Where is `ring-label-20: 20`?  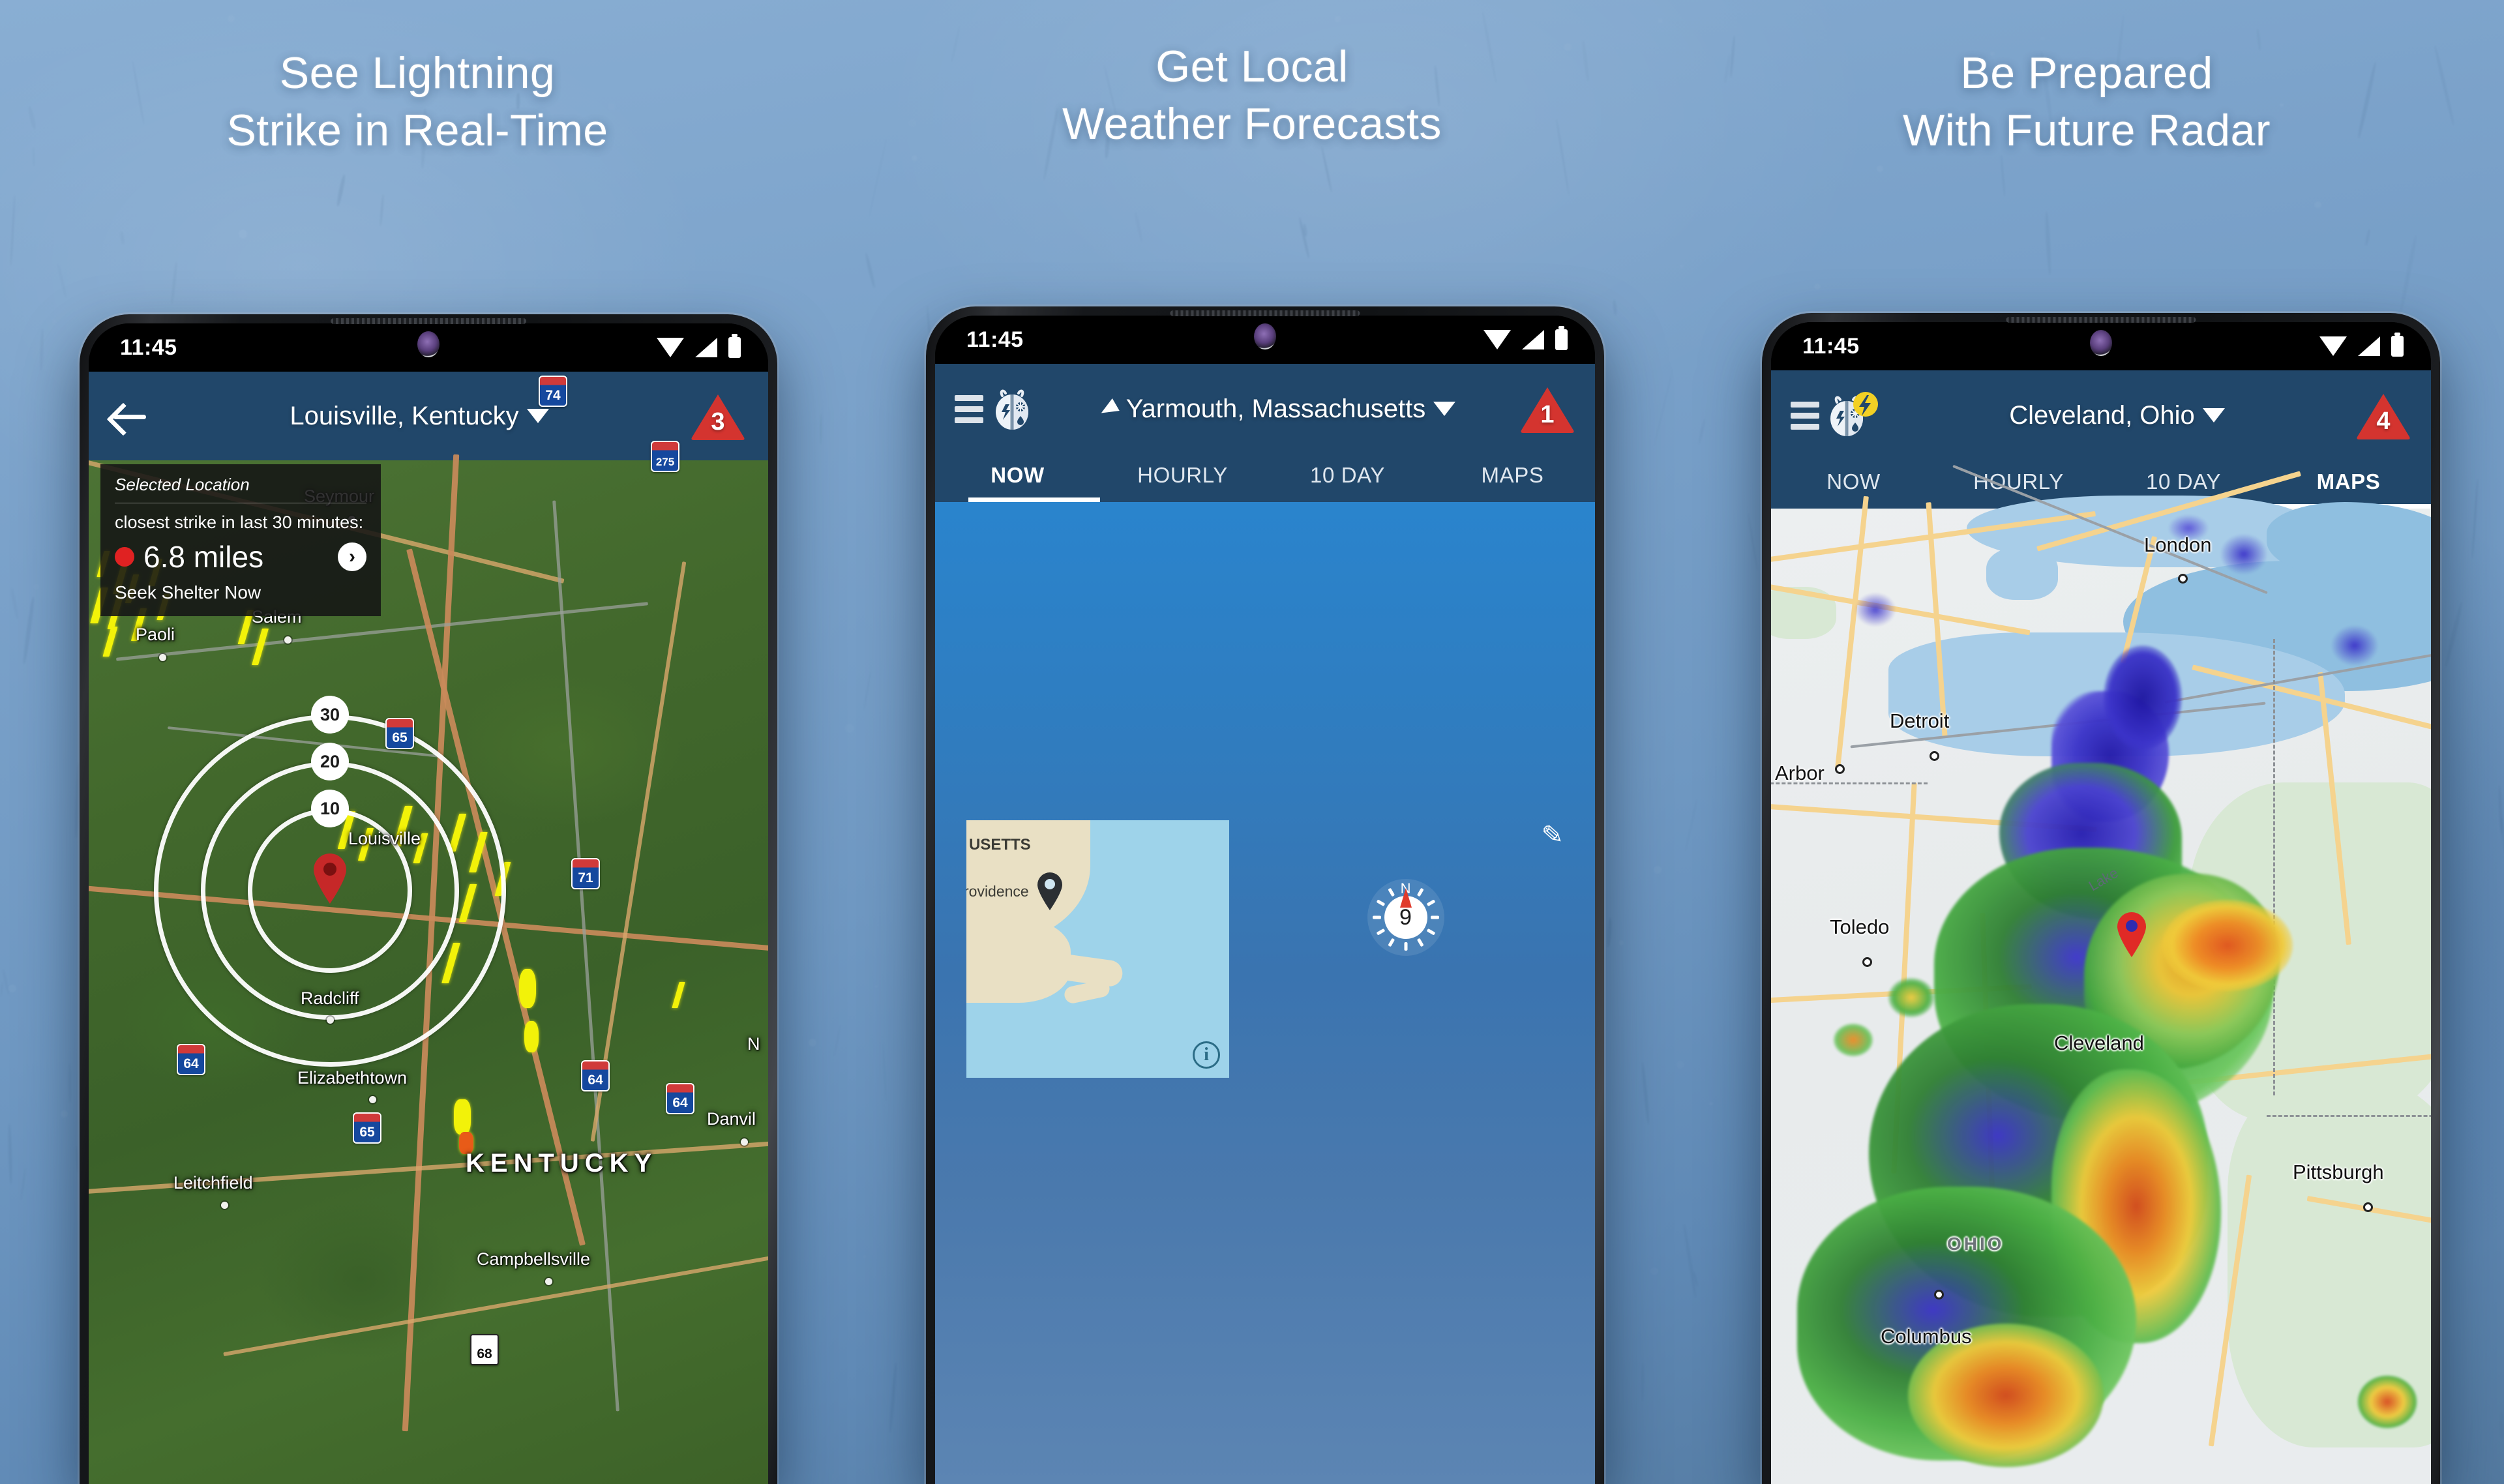 ring-label-20: 20 is located at coordinates (330, 761).